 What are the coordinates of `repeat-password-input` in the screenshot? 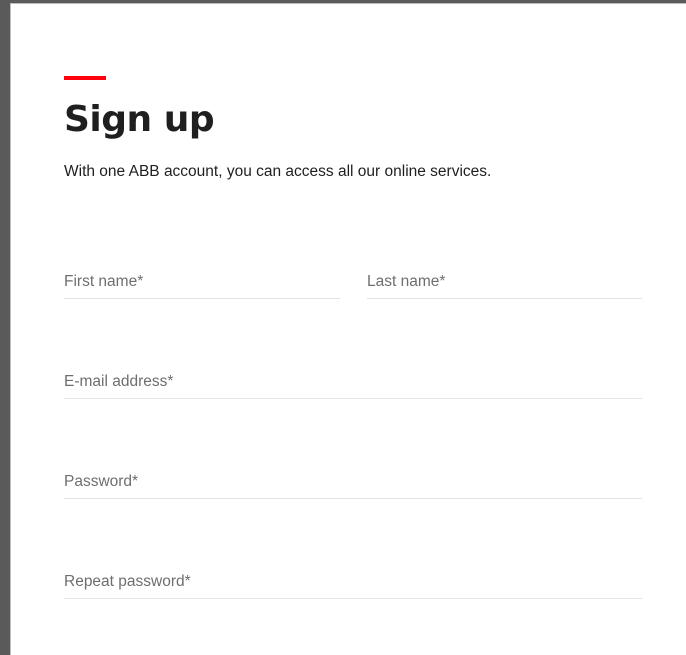 It's located at (353, 582).